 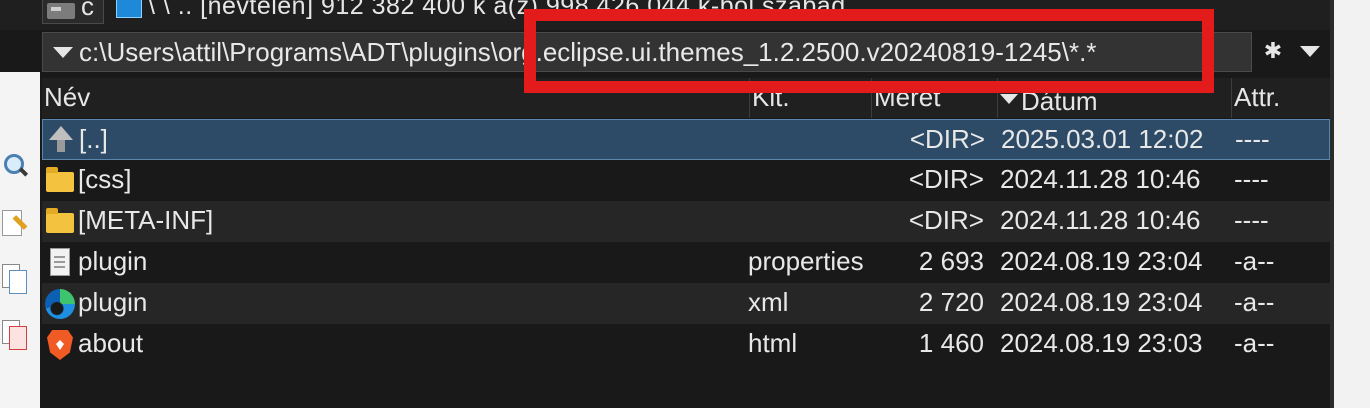 I want to click on document-icon, so click(x=59, y=263).